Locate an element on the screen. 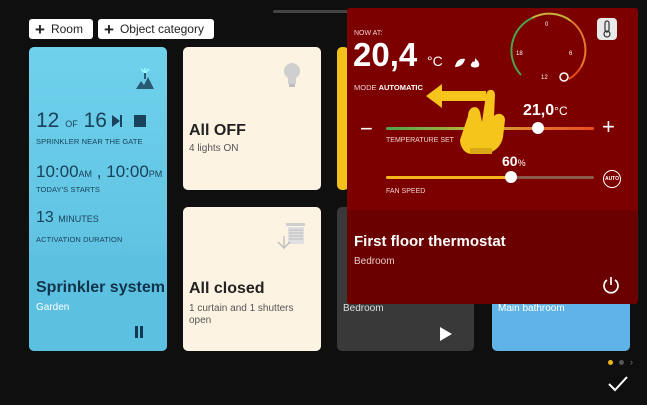 The image size is (647, 405). current-temperature-unit: °C is located at coordinates (435, 61).